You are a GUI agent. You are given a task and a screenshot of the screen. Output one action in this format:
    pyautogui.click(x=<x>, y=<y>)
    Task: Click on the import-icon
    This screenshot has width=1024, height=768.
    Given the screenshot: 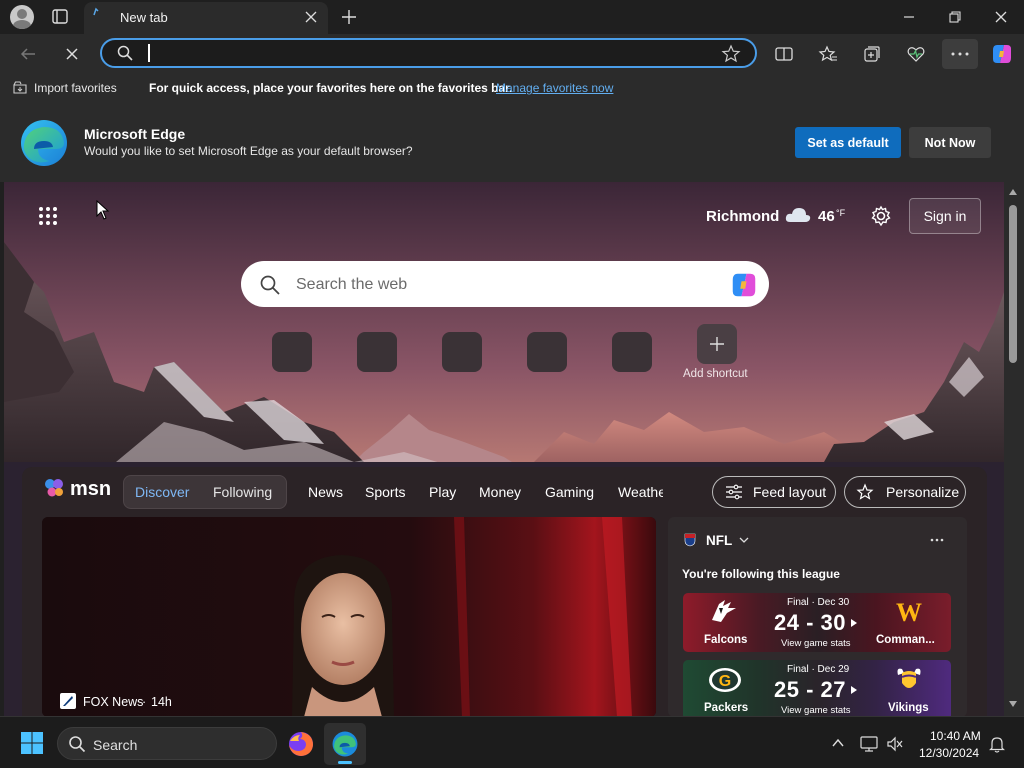 What is the action you would take?
    pyautogui.click(x=20, y=87)
    